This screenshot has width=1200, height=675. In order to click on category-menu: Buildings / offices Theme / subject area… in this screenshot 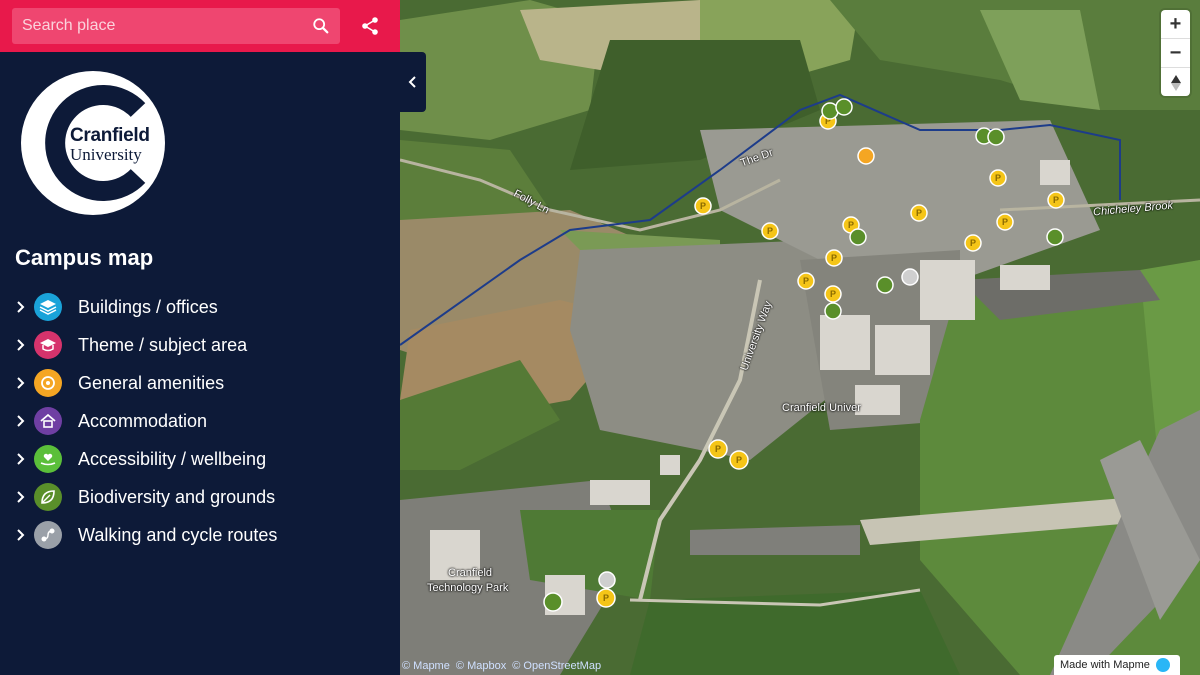, I will do `click(202, 421)`.